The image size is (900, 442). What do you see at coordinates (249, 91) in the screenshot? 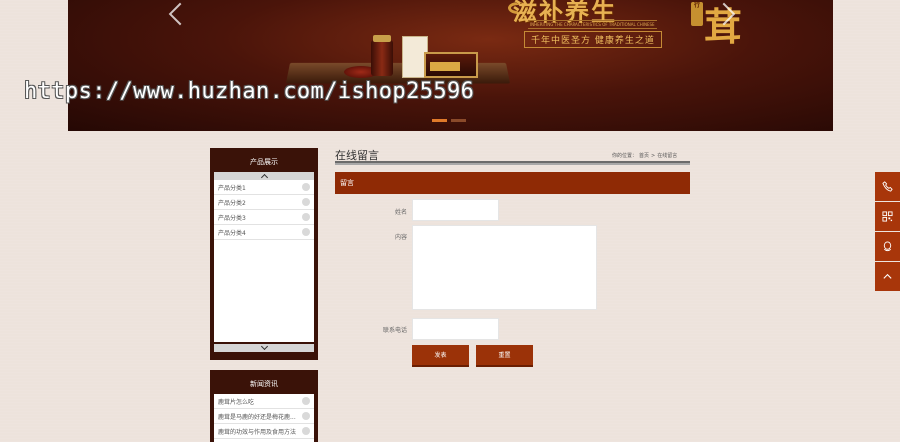
I see `watermark-text: https://www.huzhan.com/ishop25596` at bounding box center [249, 91].